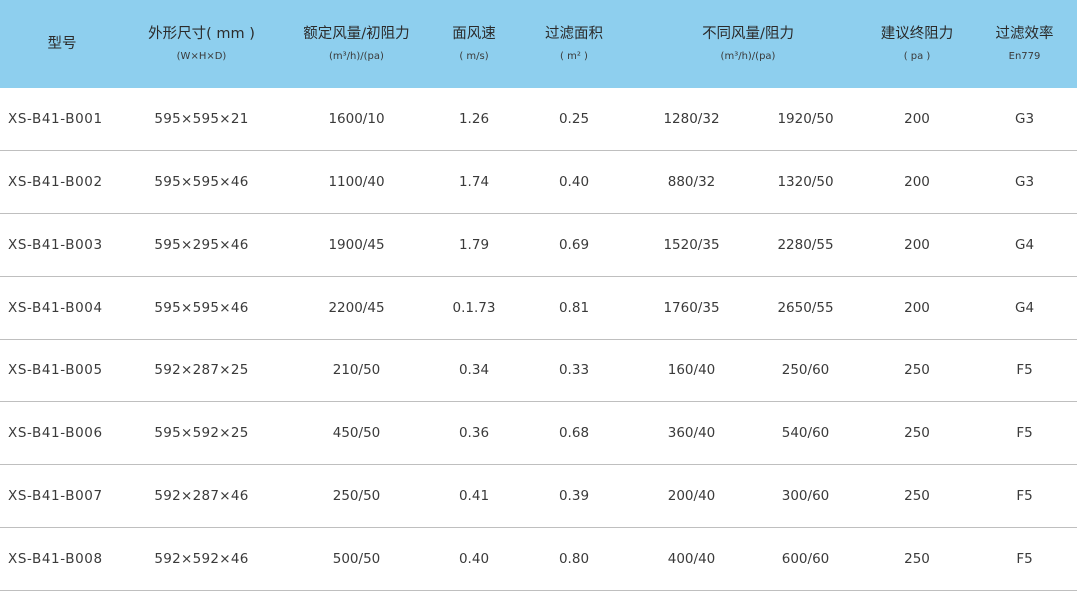 This screenshot has height=594, width=1077. I want to click on cell-face-velocity: 0.40, so click(474, 558).